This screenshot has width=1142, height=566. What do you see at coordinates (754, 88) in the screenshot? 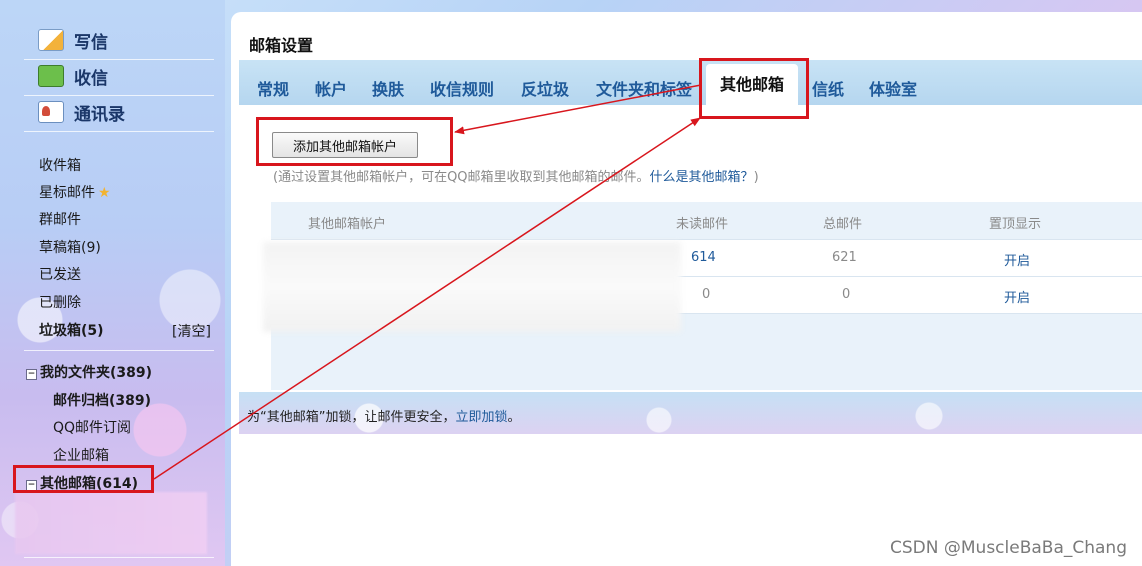
I see `highlight-other-mailbox-tab` at bounding box center [754, 88].